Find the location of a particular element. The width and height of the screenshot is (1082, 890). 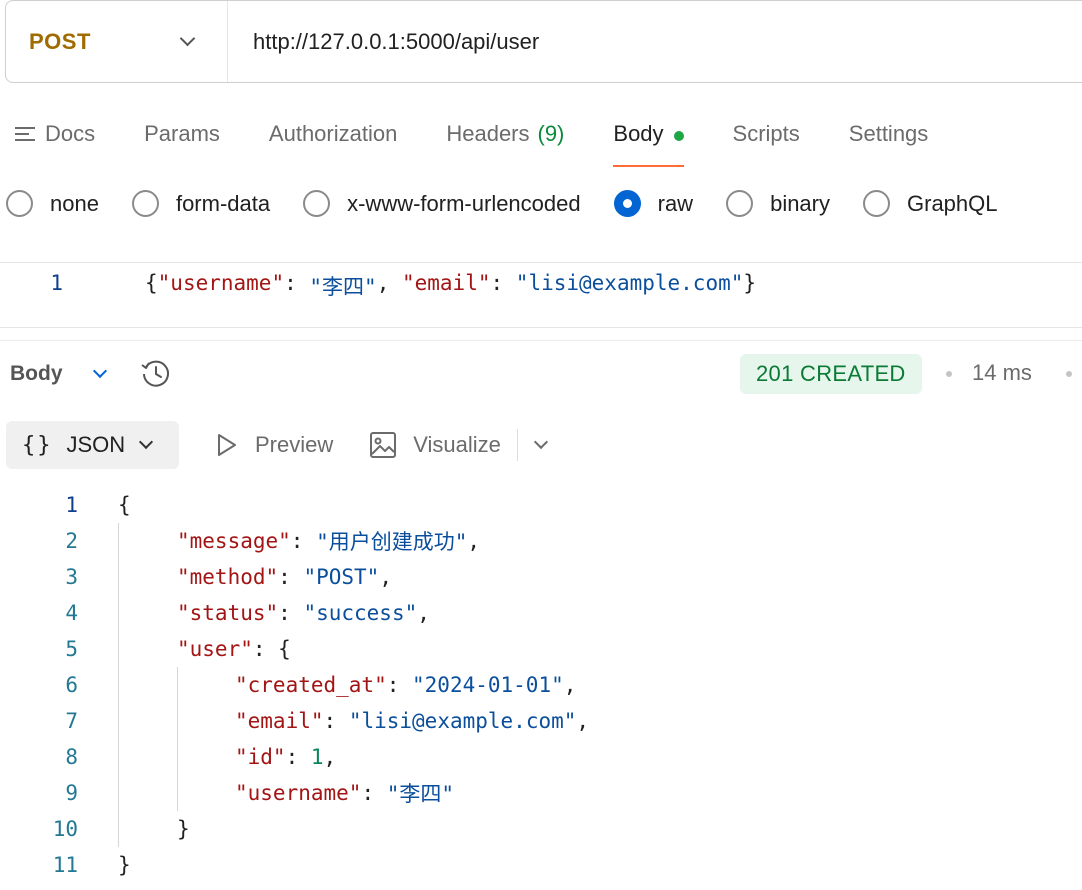

response-header: Body 201 CREATED 14 ms is located at coordinates (546, 374).